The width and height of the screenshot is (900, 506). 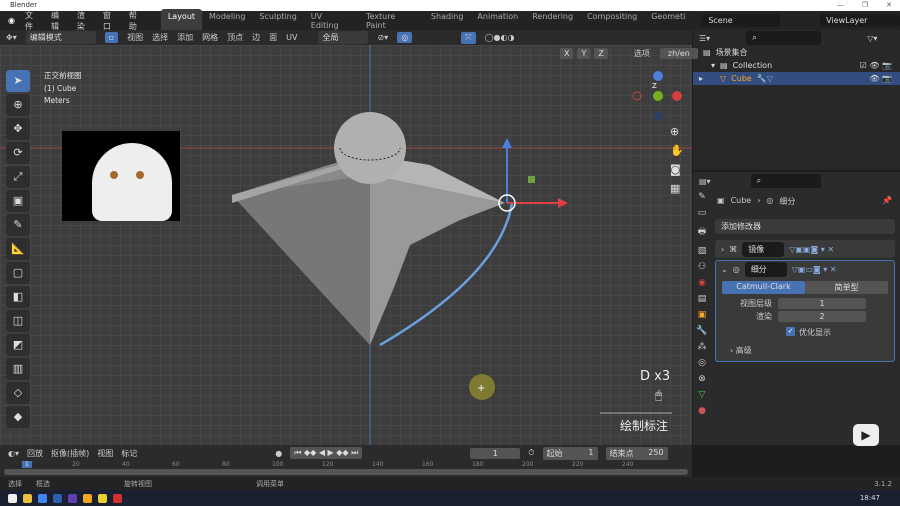 What do you see at coordinates (60, 37) in the screenshot?
I see `mode-select: 编辑模式` at bounding box center [60, 37].